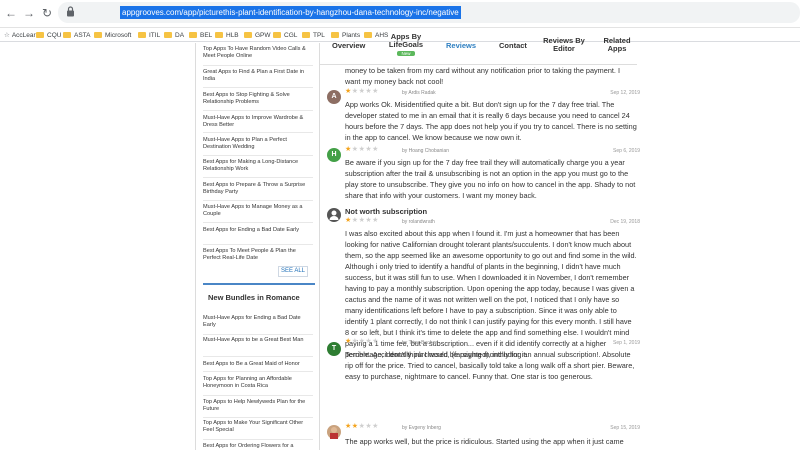  What do you see at coordinates (406, 45) in the screenshot?
I see `tab-apps-by: Apps By LifeGoals New` at bounding box center [406, 45].